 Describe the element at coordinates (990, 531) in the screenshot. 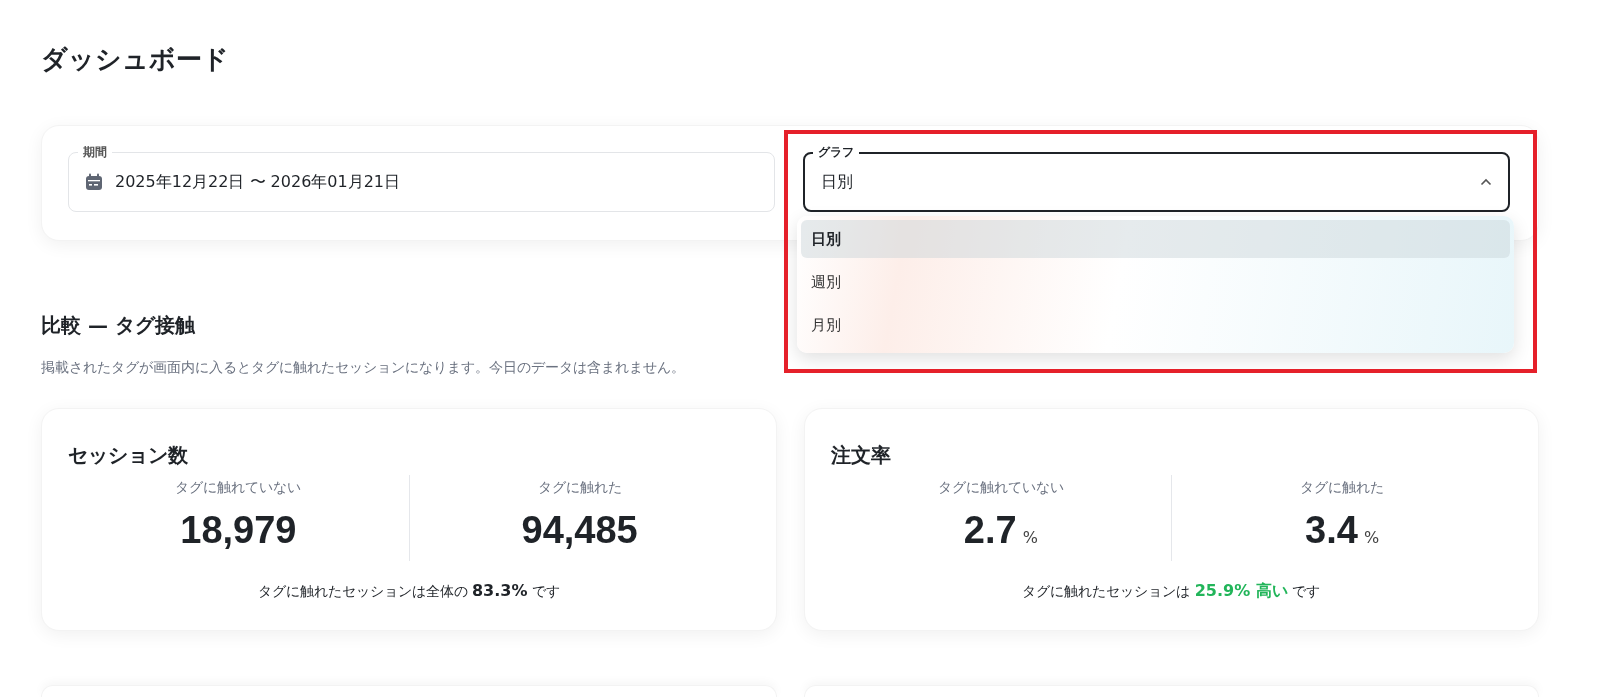

I see `metric-value: 2.7` at that location.